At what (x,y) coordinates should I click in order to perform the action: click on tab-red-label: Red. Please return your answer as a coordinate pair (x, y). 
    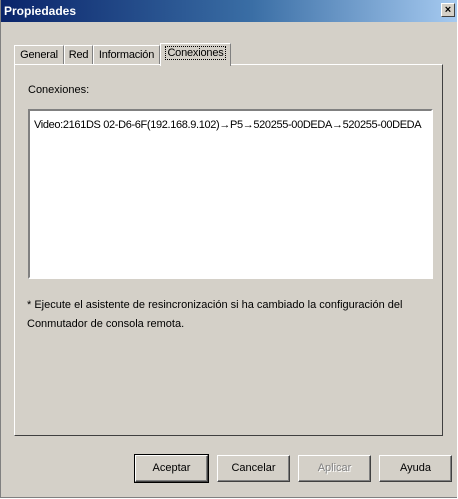
    Looking at the image, I should click on (78, 55).